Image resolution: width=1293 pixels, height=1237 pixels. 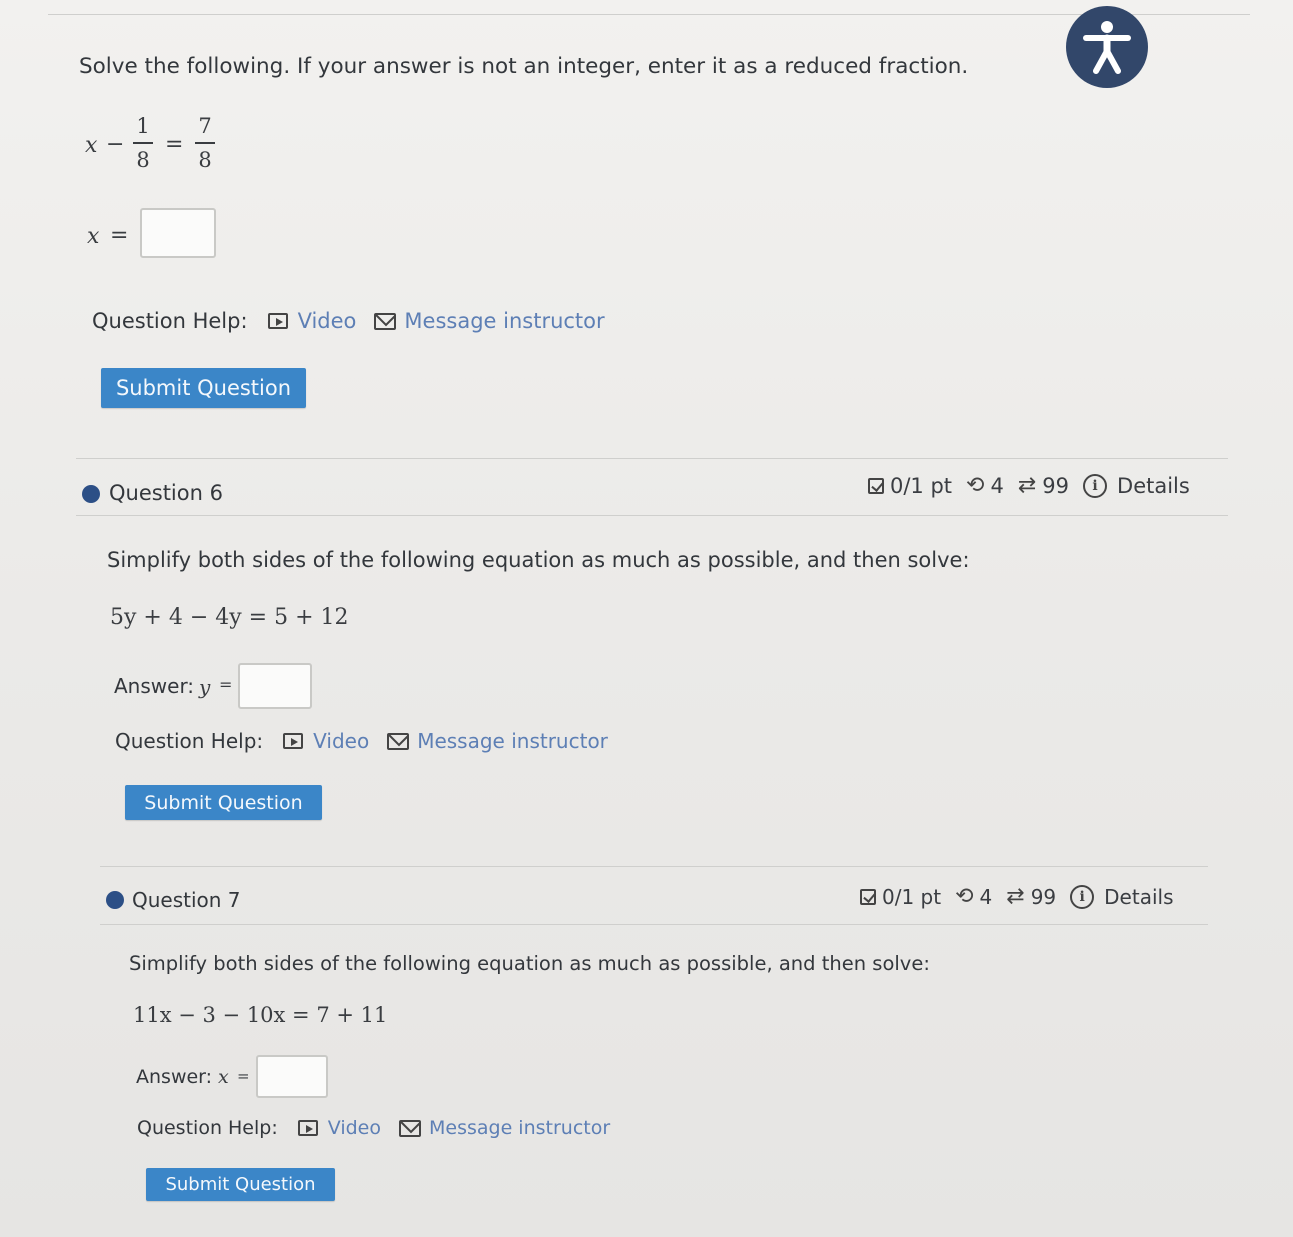 What do you see at coordinates (357, 321) in the screenshot?
I see `question-help-row: Question Help: Video Message instructor` at bounding box center [357, 321].